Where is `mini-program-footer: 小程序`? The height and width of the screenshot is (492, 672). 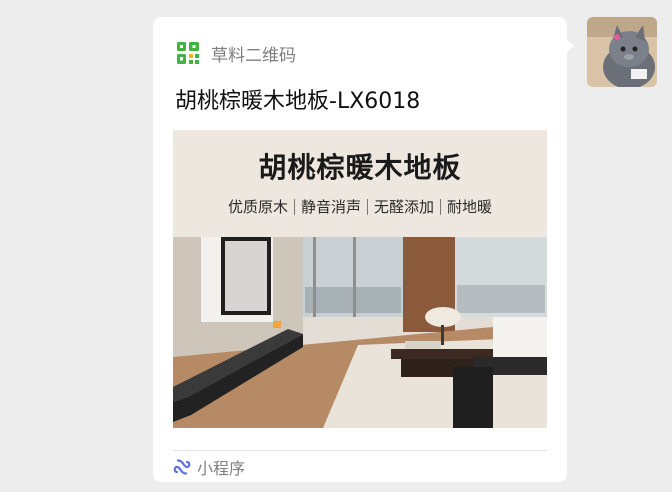
mini-program-footer: 小程序 is located at coordinates (209, 467).